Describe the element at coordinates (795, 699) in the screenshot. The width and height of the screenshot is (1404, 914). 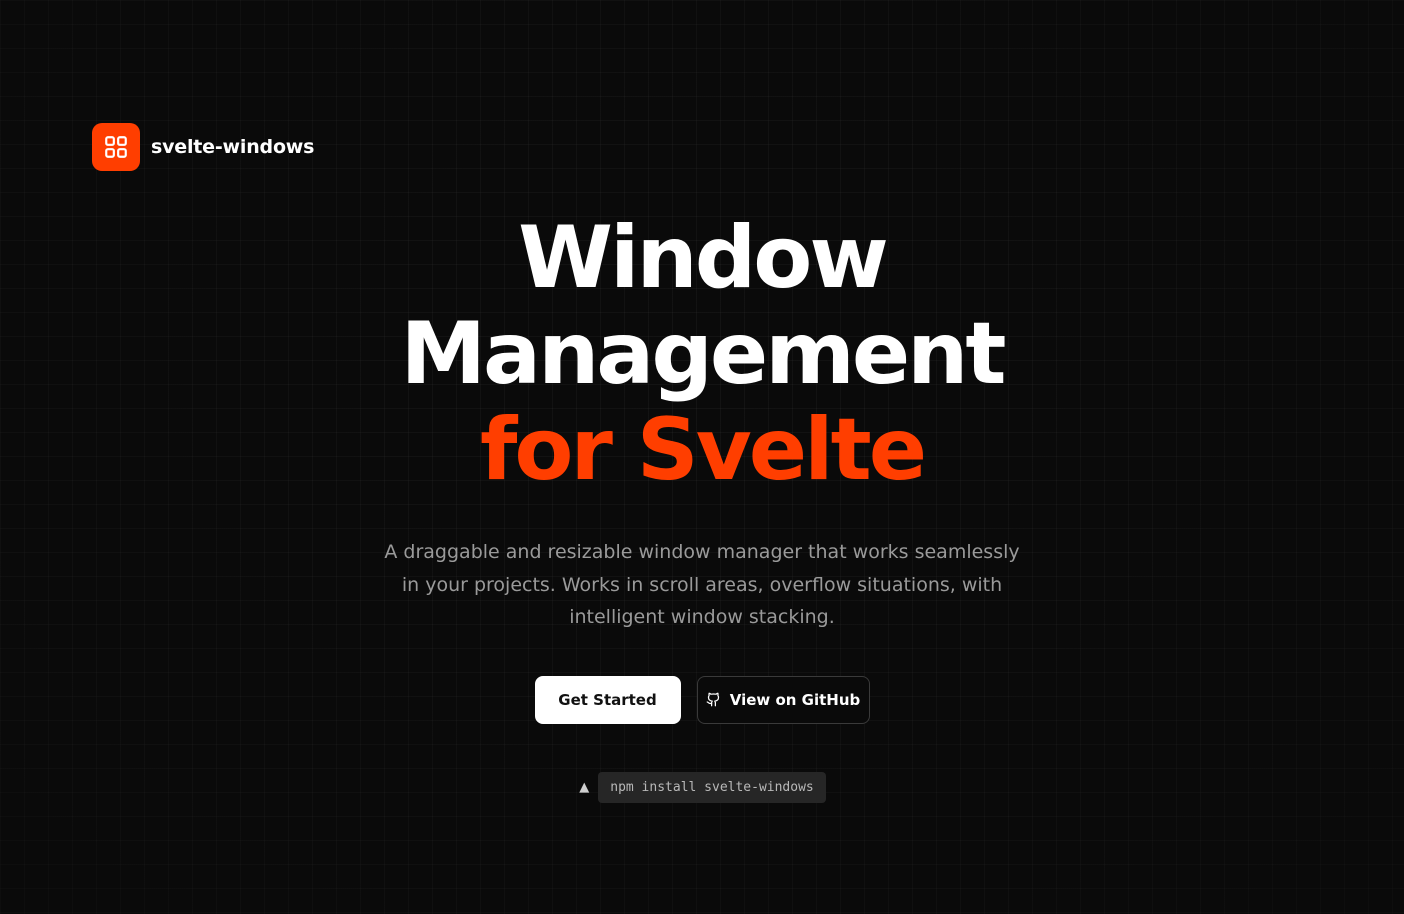
I see `github-button-label: View on GitHub` at that location.